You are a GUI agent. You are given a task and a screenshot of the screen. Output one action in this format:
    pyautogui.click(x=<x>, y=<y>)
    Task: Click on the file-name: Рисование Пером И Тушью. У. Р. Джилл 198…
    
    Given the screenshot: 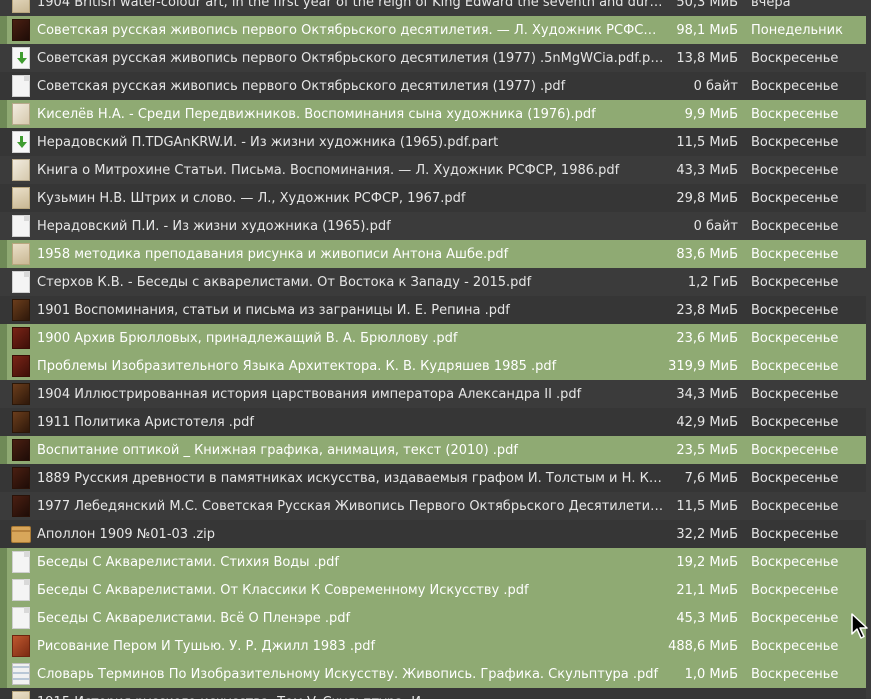 What is the action you would take?
    pyautogui.click(x=206, y=646)
    